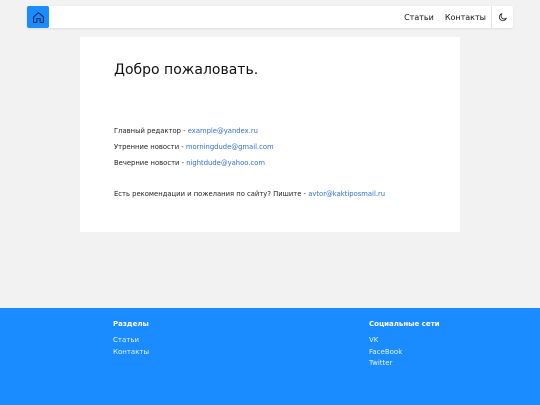 The height and width of the screenshot is (405, 540). What do you see at coordinates (346, 194) in the screenshot?
I see `feedback-email-link: avtor@kaktiposmail.ru` at bounding box center [346, 194].